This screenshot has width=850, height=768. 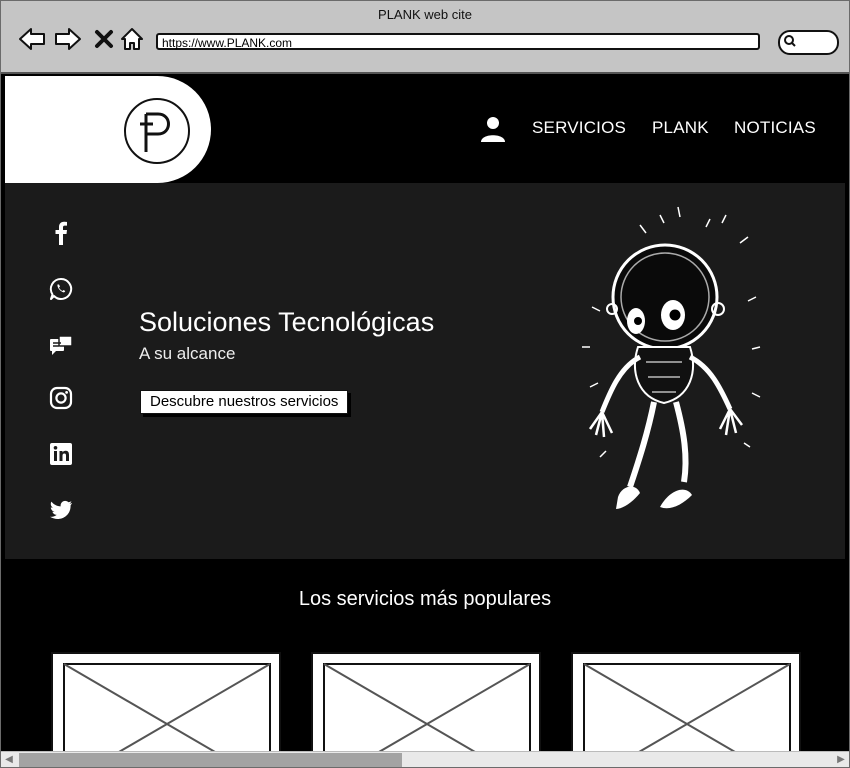 I want to click on logo, so click(x=157, y=131).